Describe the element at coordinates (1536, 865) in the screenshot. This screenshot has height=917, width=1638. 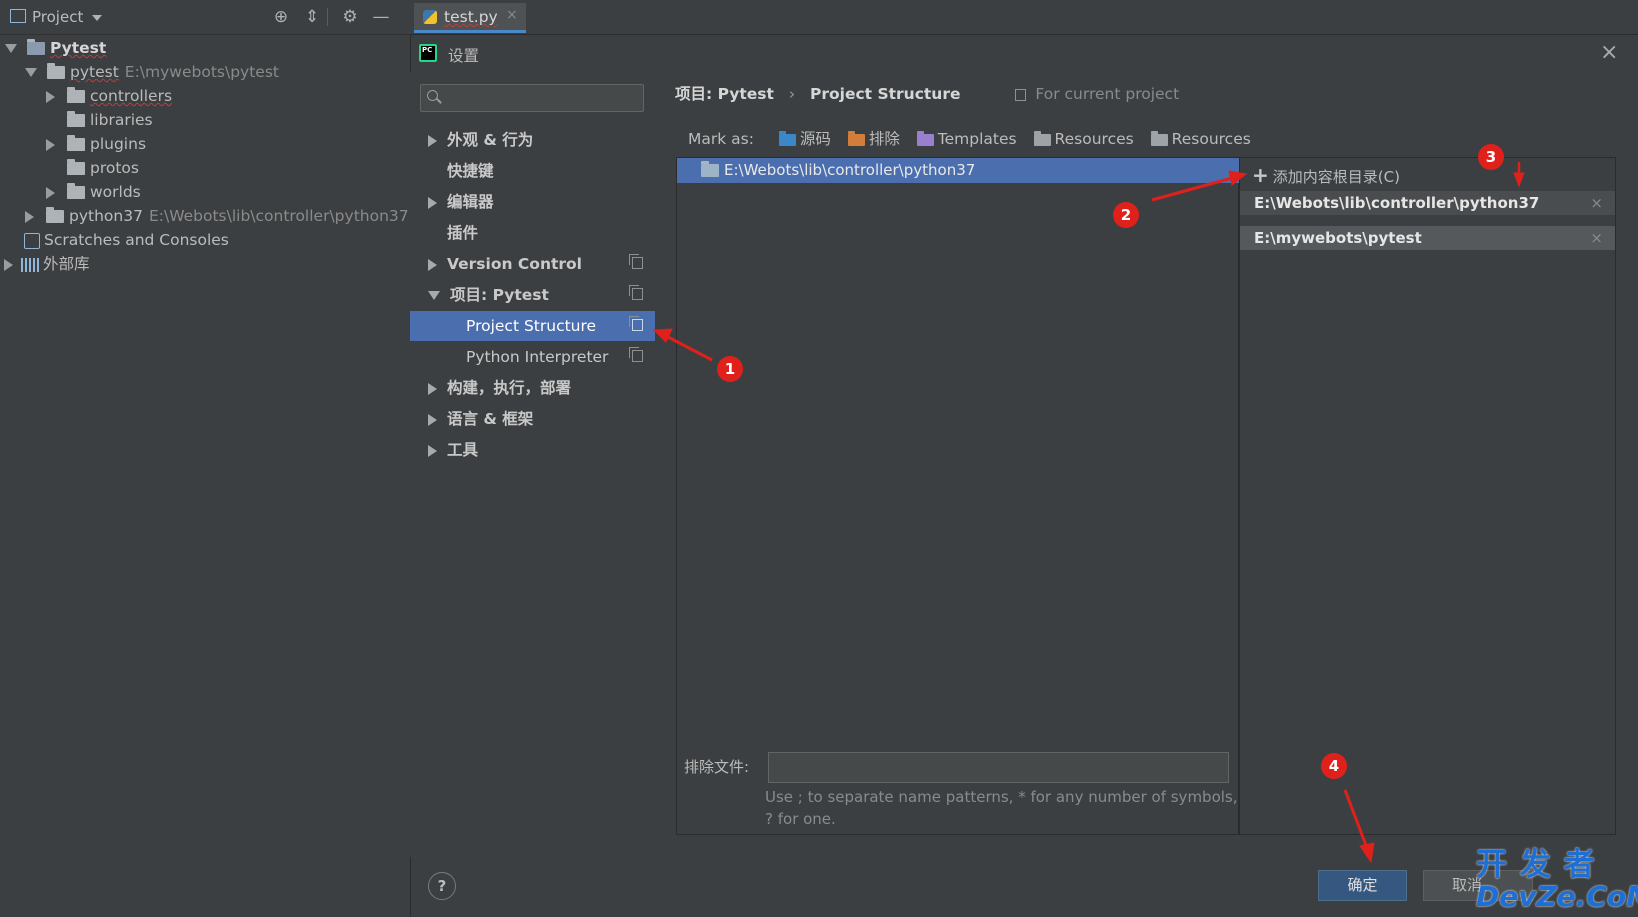
I see `watermark-line-1: 开 发 者` at that location.